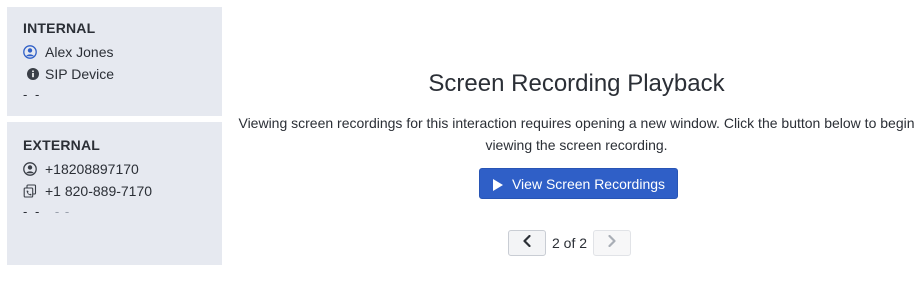  I want to click on description-line-2: viewing the screen recording., so click(576, 145).